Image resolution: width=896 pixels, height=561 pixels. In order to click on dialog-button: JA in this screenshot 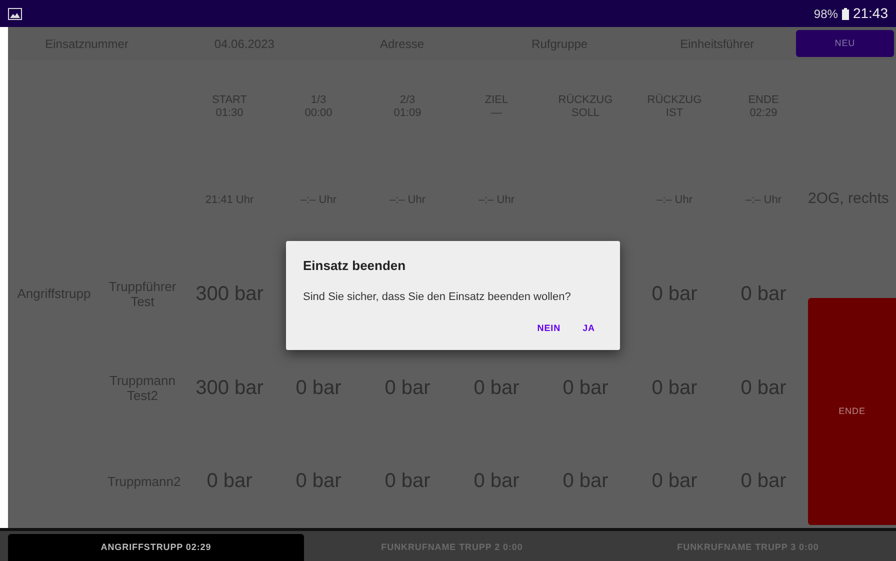, I will do `click(588, 329)`.